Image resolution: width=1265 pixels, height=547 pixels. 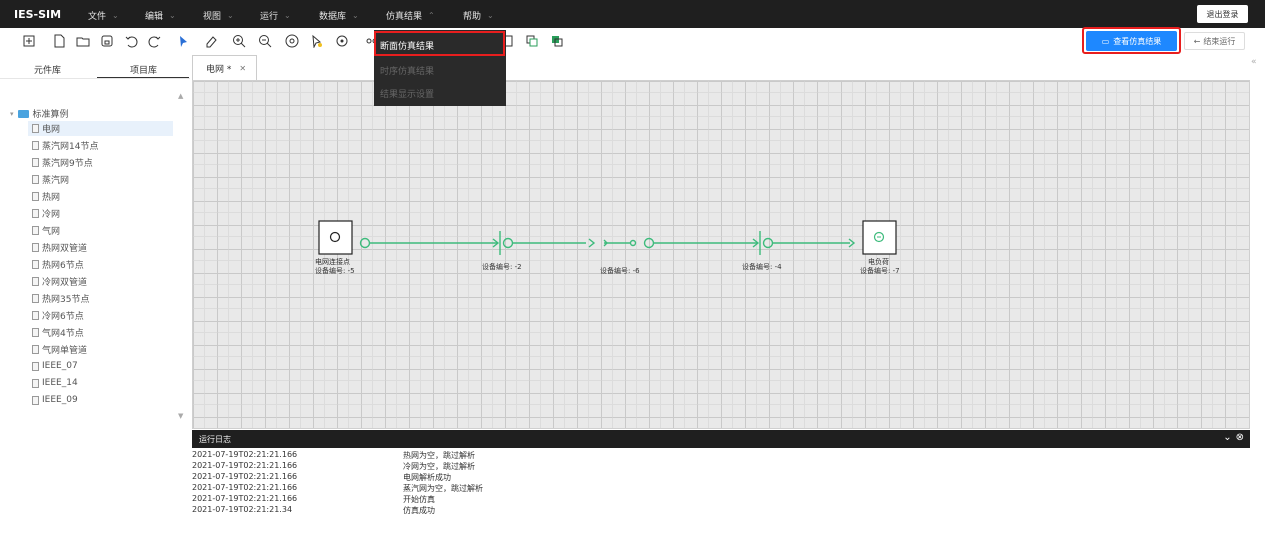 What do you see at coordinates (557, 41) in the screenshot?
I see `layer-icon` at bounding box center [557, 41].